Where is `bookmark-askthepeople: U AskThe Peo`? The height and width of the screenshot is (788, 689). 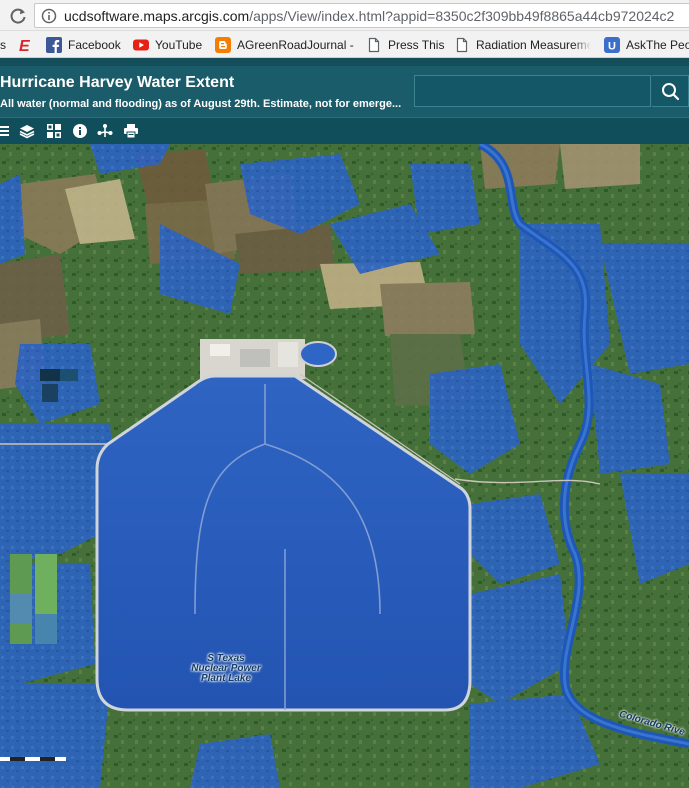
bookmark-askthepeople: U AskThe Peo is located at coordinates (646, 45).